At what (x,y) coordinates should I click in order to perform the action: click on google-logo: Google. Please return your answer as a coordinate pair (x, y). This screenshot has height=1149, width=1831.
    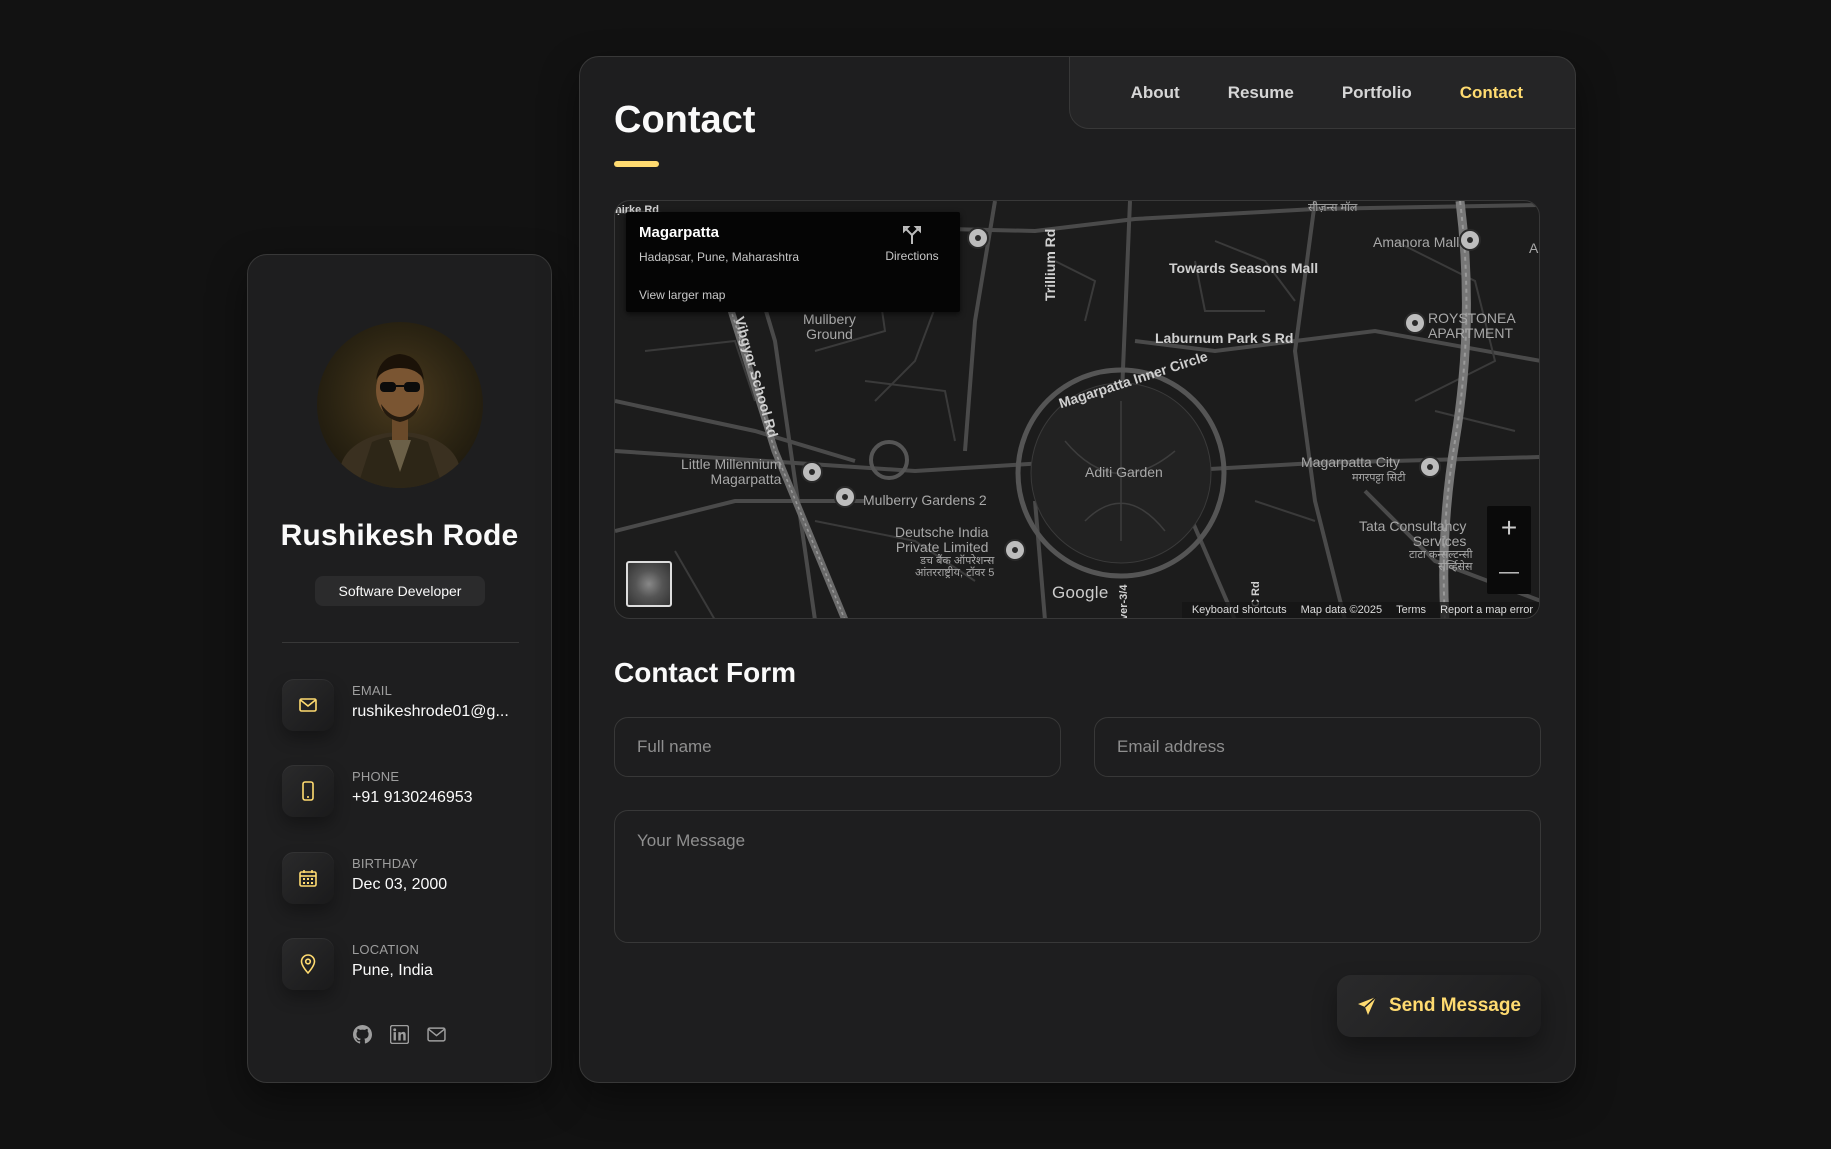
    Looking at the image, I should click on (1080, 592).